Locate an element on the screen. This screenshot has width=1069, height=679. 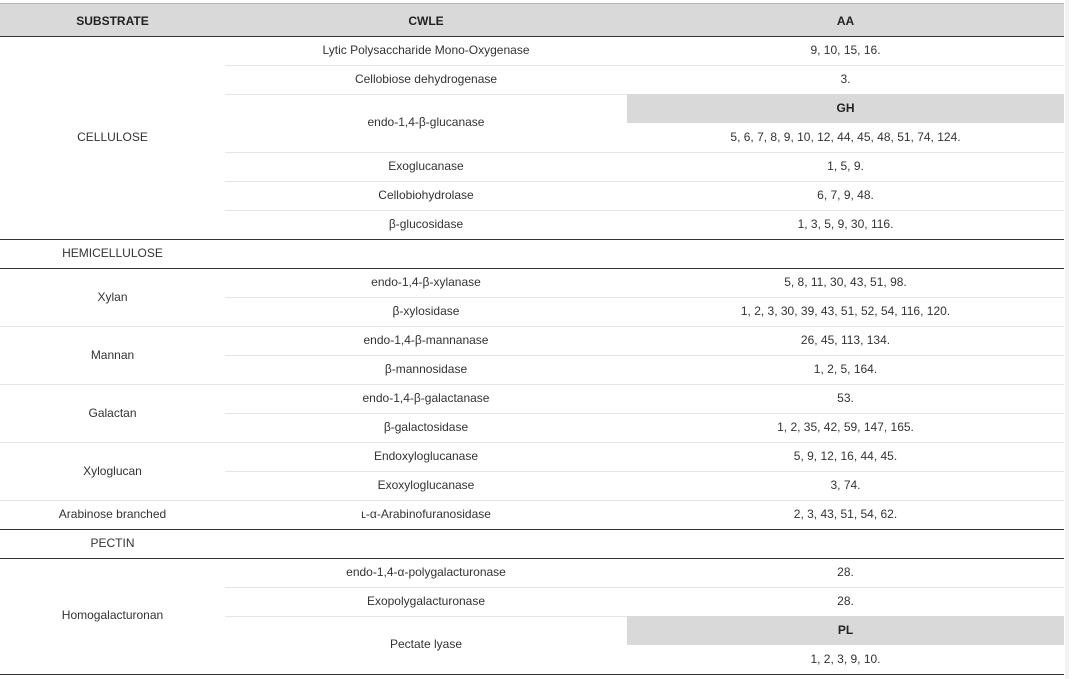
section-pectin: PECTIN is located at coordinates (112, 543).